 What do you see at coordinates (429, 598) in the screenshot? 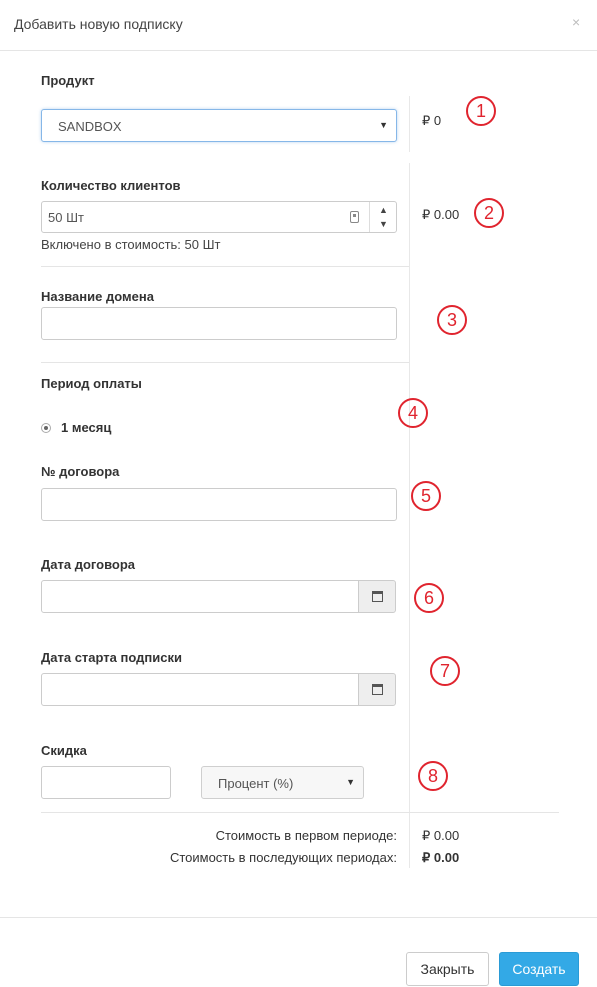
I see `annotation-marker: 6` at bounding box center [429, 598].